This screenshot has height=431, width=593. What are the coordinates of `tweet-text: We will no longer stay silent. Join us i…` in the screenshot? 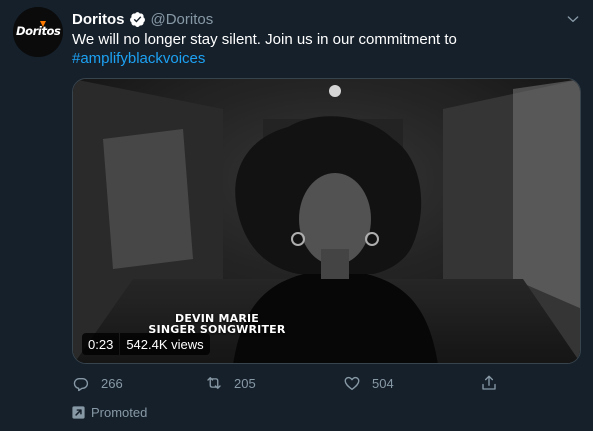 It's located at (324, 49).